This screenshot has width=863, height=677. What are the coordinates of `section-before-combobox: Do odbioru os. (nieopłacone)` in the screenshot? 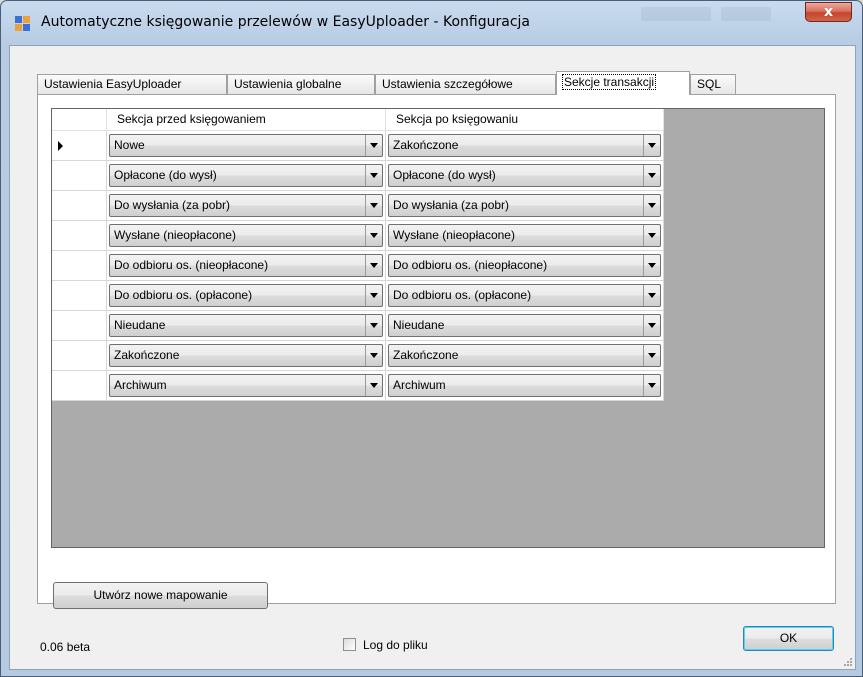 It's located at (246, 265).